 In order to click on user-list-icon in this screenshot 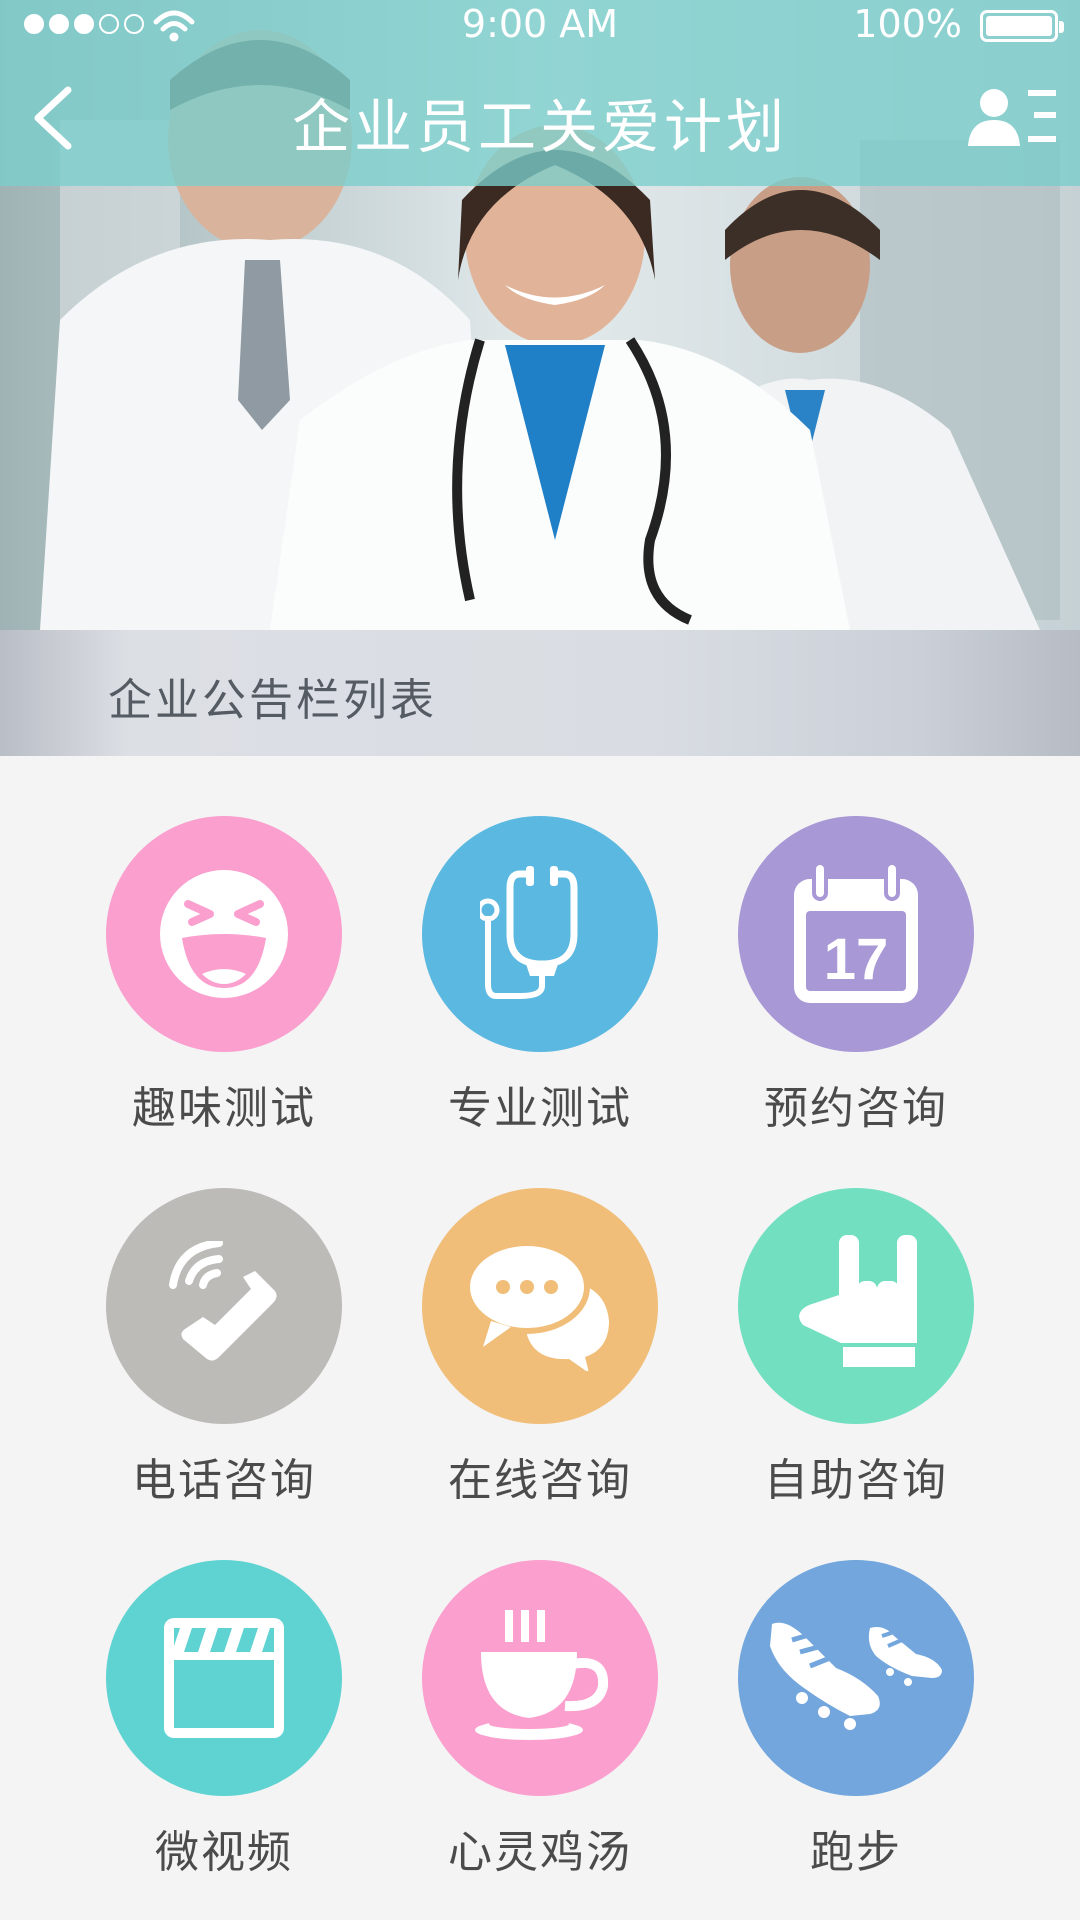, I will do `click(1012, 117)`.